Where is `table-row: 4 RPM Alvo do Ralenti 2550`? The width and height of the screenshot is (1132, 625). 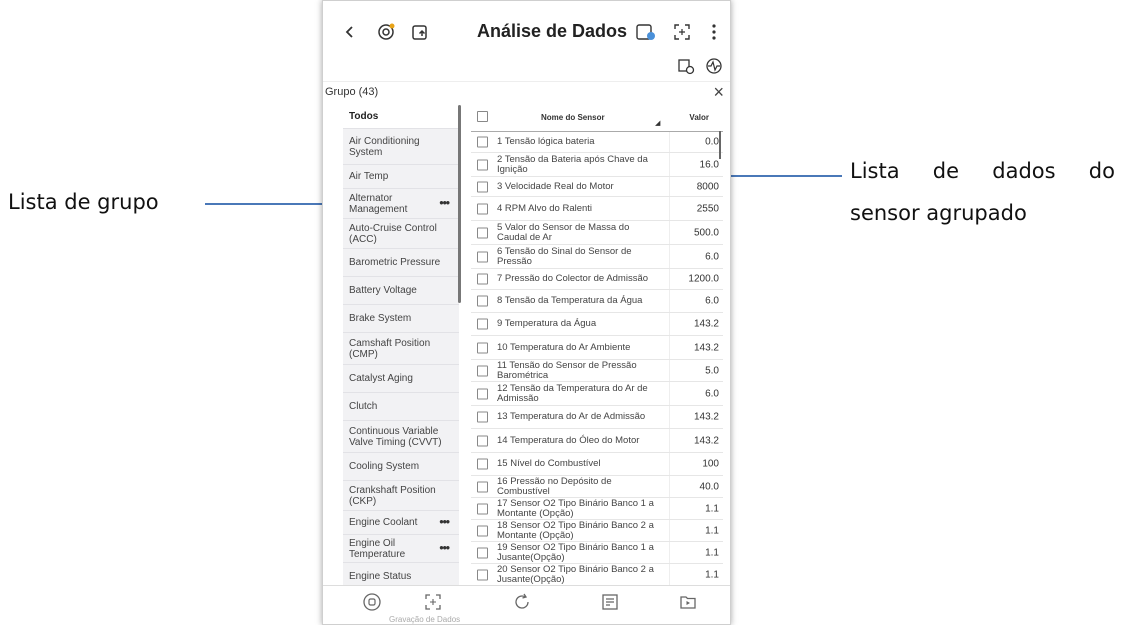
table-row: 4 RPM Alvo do Ralenti 2550 is located at coordinates (597, 209).